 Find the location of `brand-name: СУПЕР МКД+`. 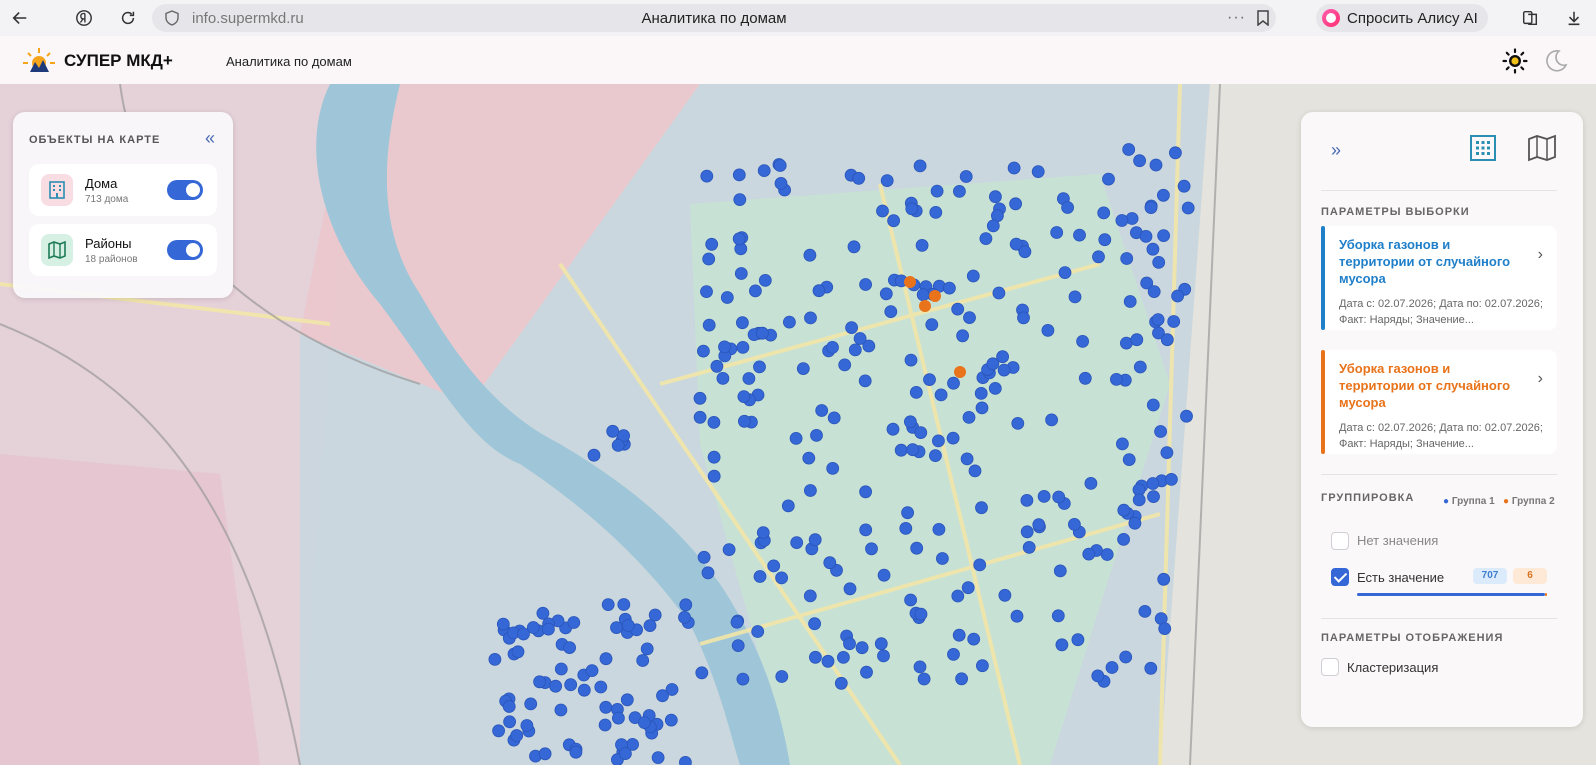

brand-name: СУПЕР МКД+ is located at coordinates (118, 61).